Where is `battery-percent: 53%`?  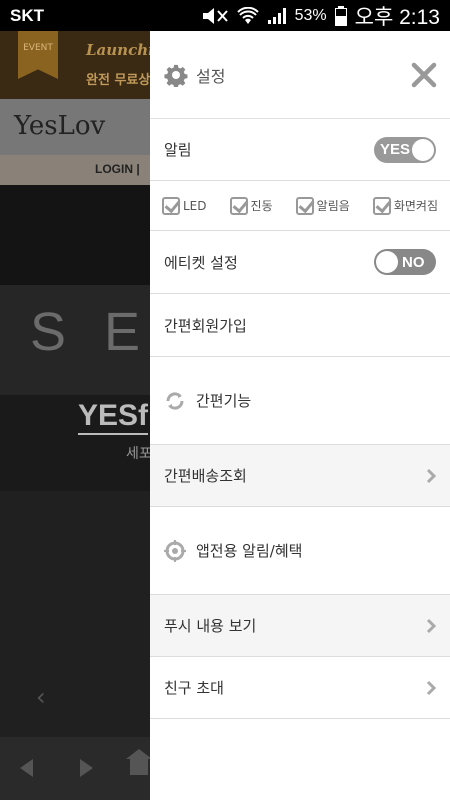 battery-percent: 53% is located at coordinates (310, 15).